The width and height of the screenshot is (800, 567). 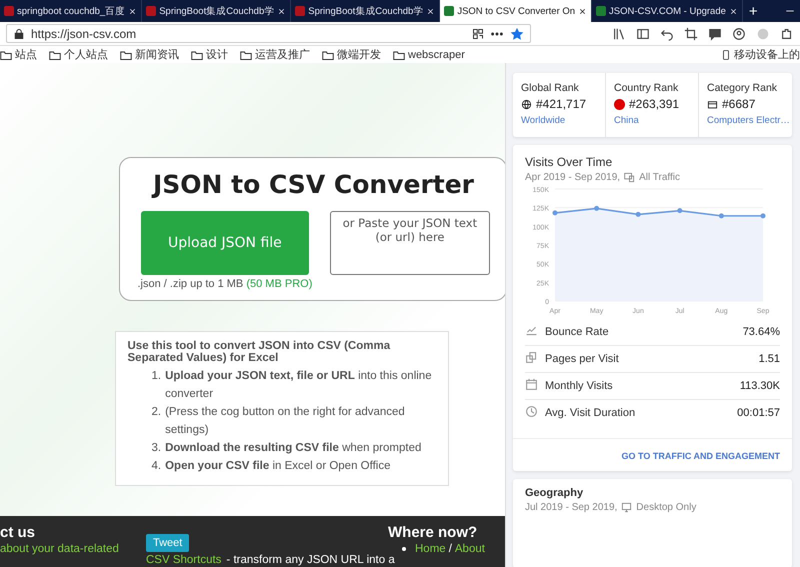 What do you see at coordinates (433, 532) in the screenshot?
I see `footer-heading: Where now?` at bounding box center [433, 532].